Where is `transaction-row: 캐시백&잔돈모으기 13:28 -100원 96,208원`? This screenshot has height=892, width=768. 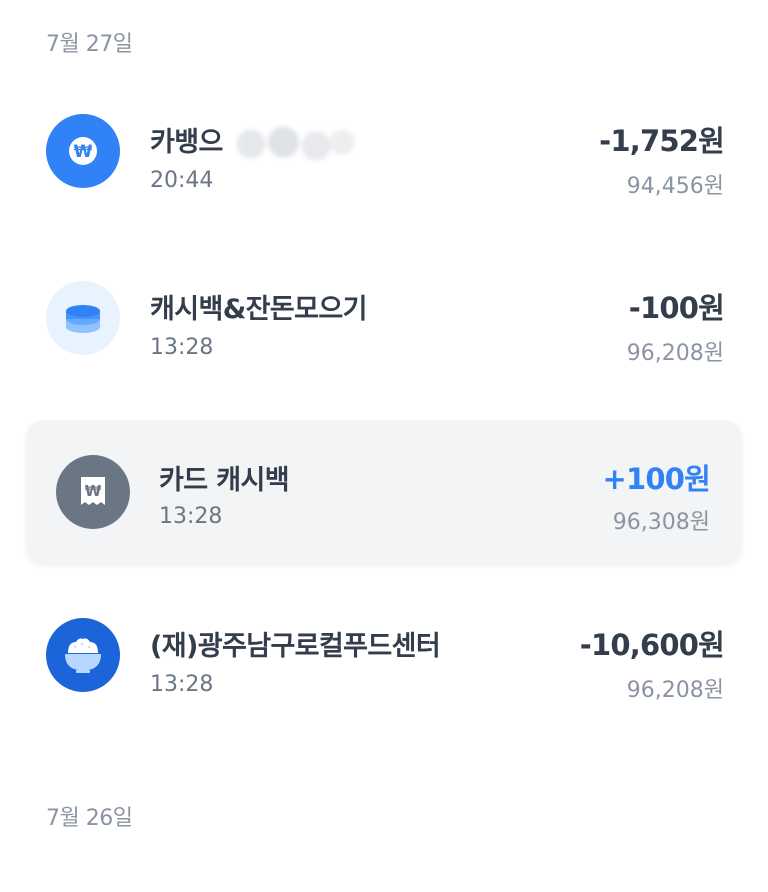
transaction-row: 캐시백&잔돈모으기 13:28 -100원 96,208원 is located at coordinates (384, 318).